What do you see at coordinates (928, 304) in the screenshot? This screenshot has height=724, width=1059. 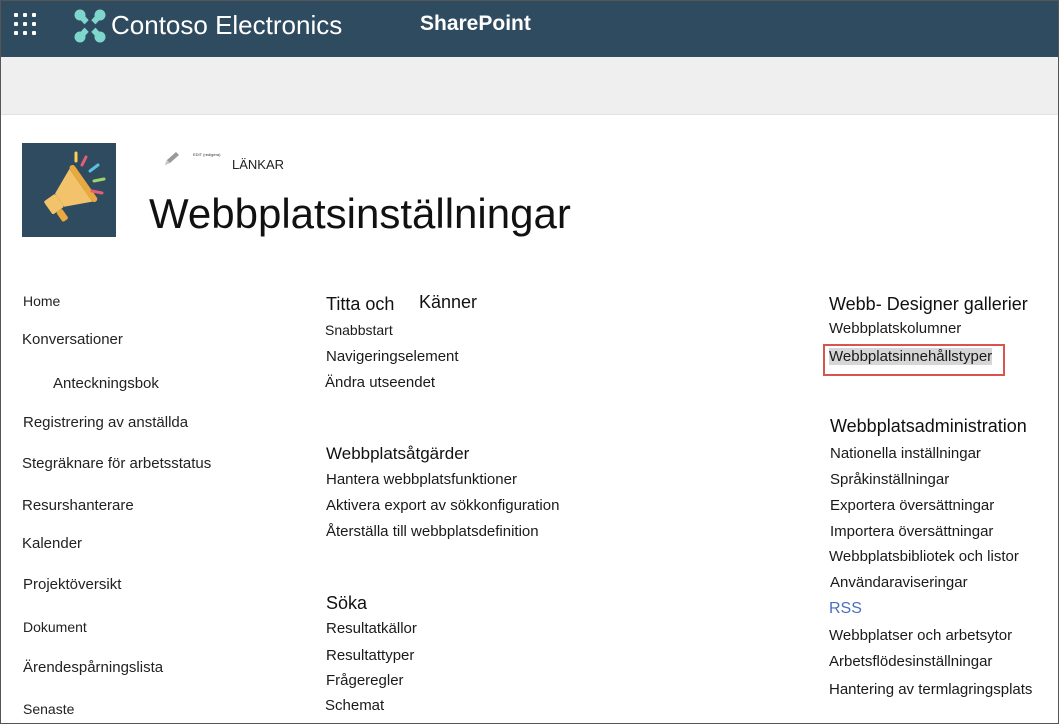 I see `designer-heading: Webb- Designer gallerier` at bounding box center [928, 304].